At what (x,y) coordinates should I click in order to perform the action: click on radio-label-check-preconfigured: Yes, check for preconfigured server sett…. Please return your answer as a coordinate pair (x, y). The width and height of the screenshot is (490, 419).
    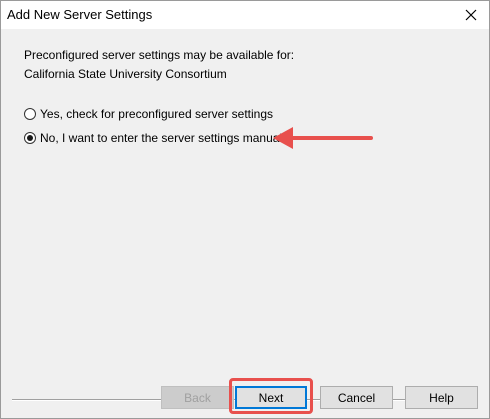
    Looking at the image, I should click on (157, 114).